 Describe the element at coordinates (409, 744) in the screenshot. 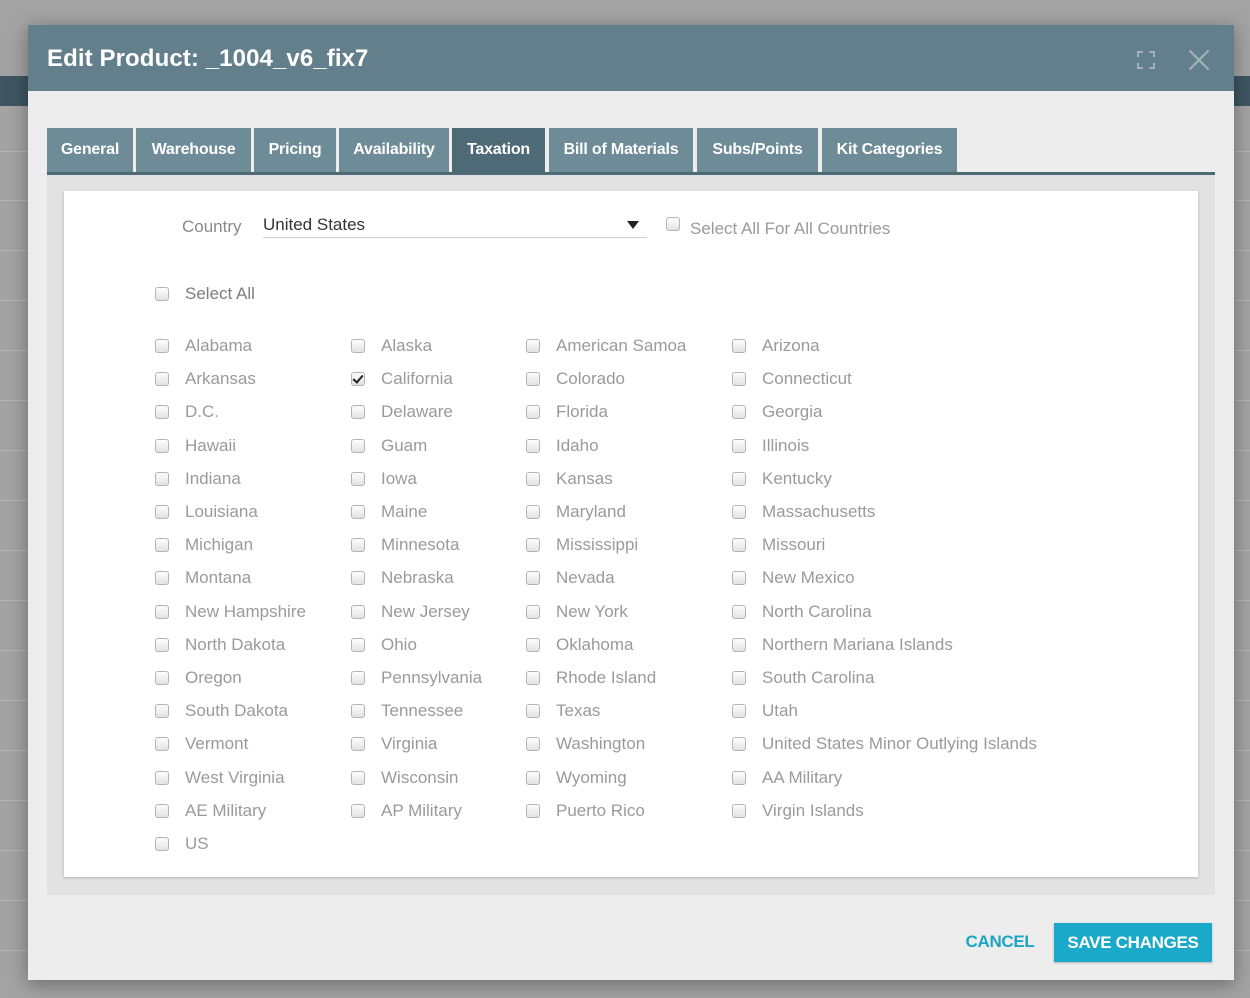

I see `state-label: Virginia` at that location.